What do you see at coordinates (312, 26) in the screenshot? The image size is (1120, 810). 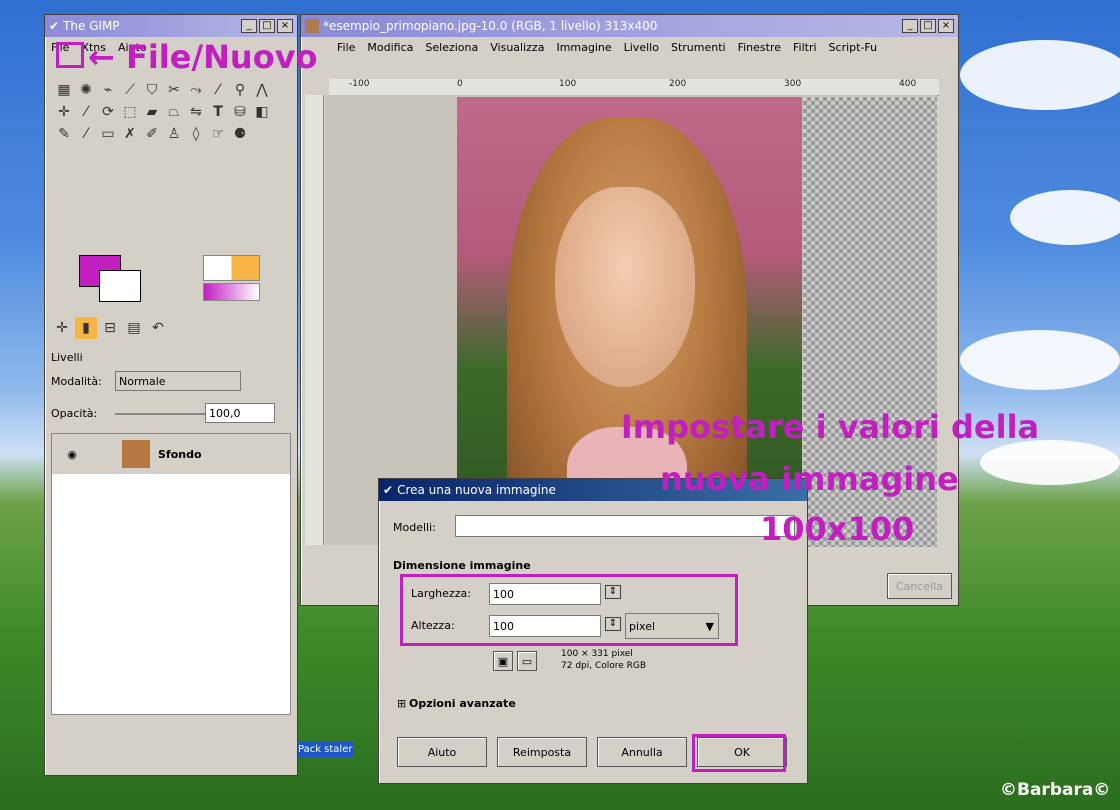 I see `image-icon` at bounding box center [312, 26].